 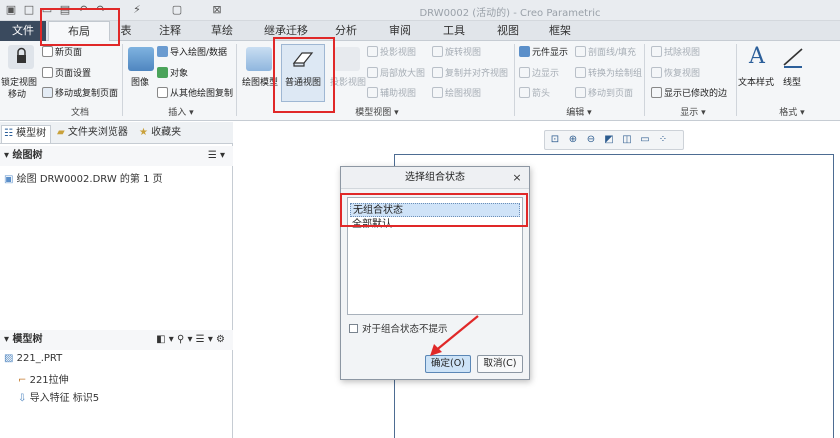 What do you see at coordinates (454, 31) in the screenshot?
I see `tab-tools: 工具` at bounding box center [454, 31].